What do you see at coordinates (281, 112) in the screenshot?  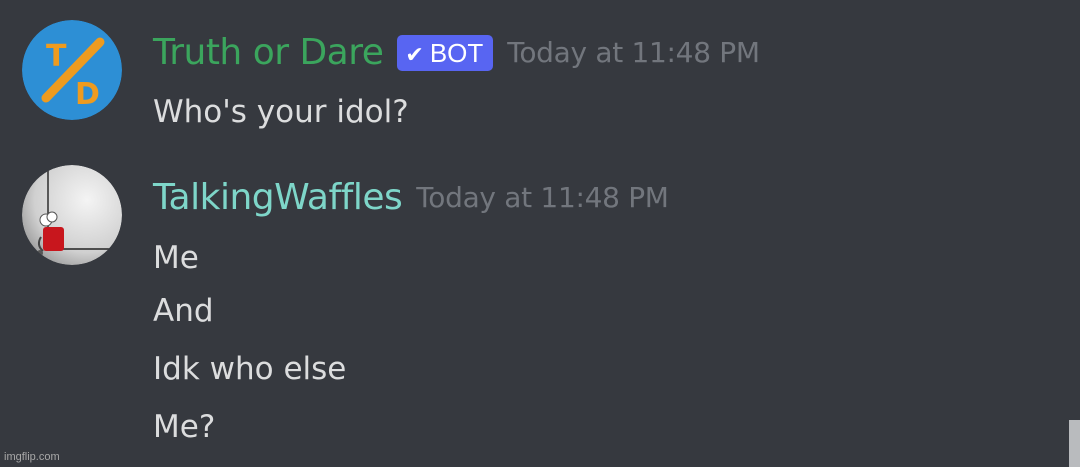 I see `message-content: Who's your idol?` at bounding box center [281, 112].